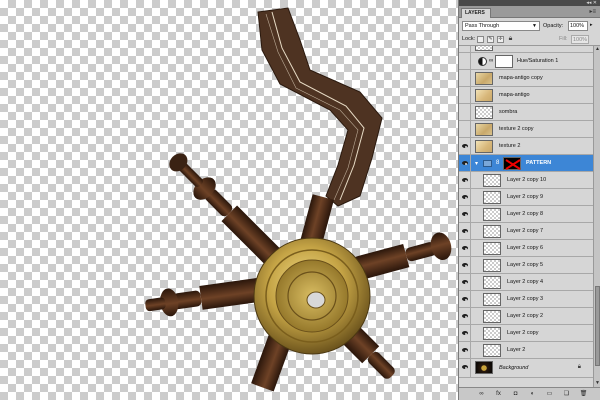 This screenshot has width=600, height=400. What do you see at coordinates (514, 368) in the screenshot?
I see `layer-name: Background` at bounding box center [514, 368].